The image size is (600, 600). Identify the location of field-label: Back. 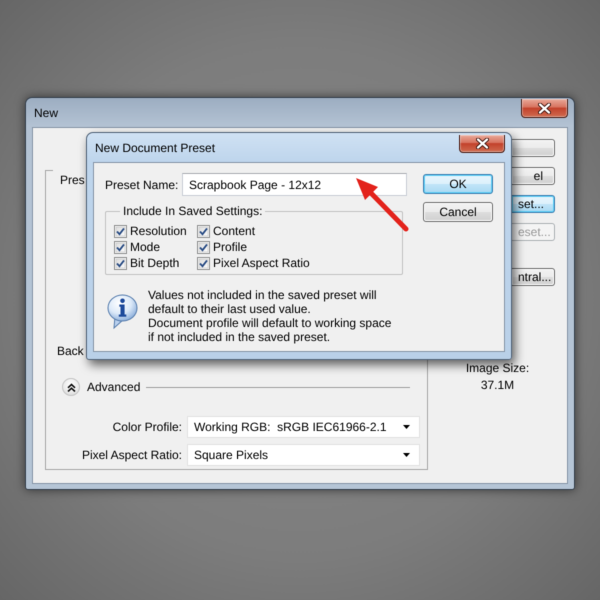
(70, 351).